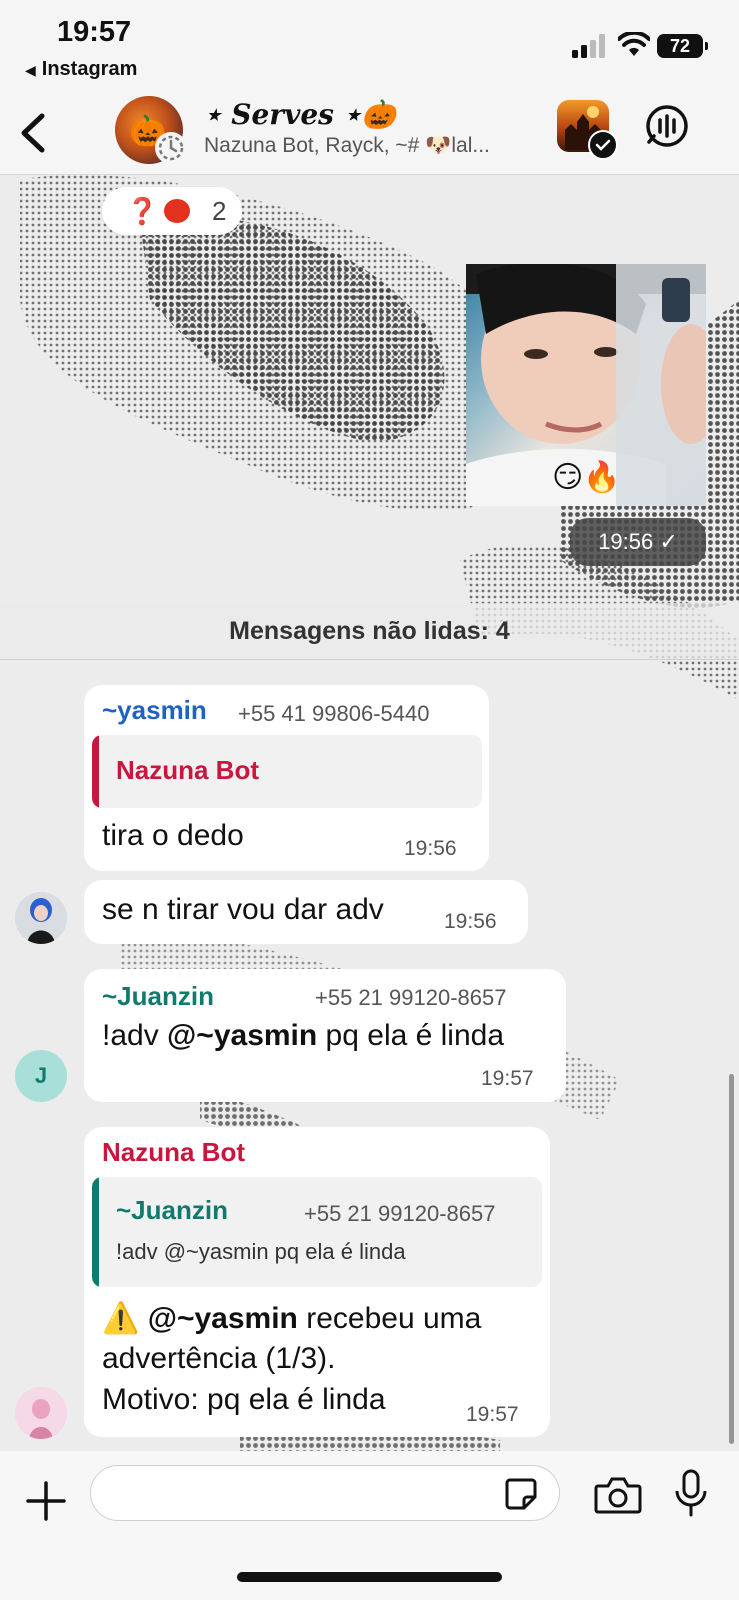 This screenshot has width=739, height=1600. I want to click on sender-name: ~Juanzin, so click(158, 996).